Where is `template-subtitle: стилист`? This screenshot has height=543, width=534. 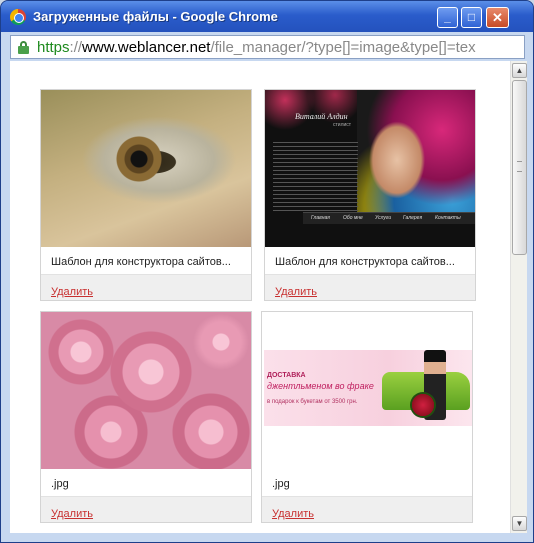 template-subtitle: стилист is located at coordinates (342, 125).